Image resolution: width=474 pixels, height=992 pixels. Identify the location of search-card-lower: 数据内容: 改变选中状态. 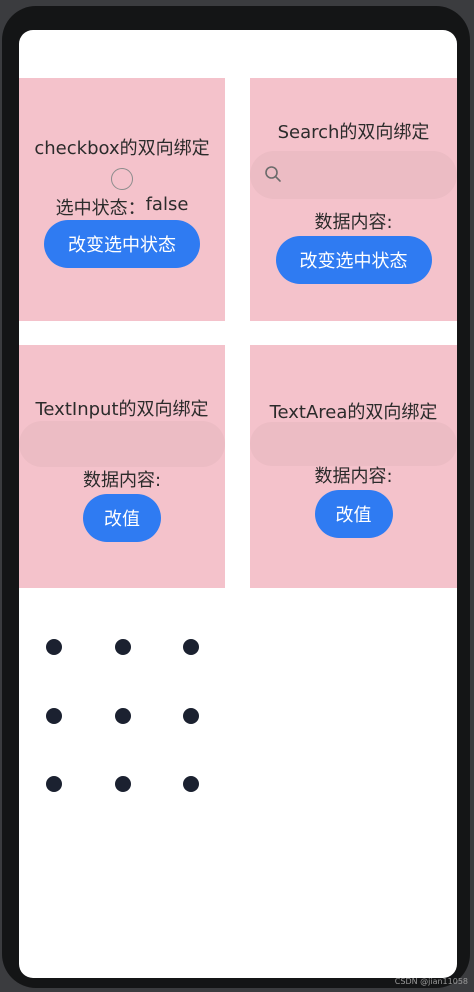
(353, 246).